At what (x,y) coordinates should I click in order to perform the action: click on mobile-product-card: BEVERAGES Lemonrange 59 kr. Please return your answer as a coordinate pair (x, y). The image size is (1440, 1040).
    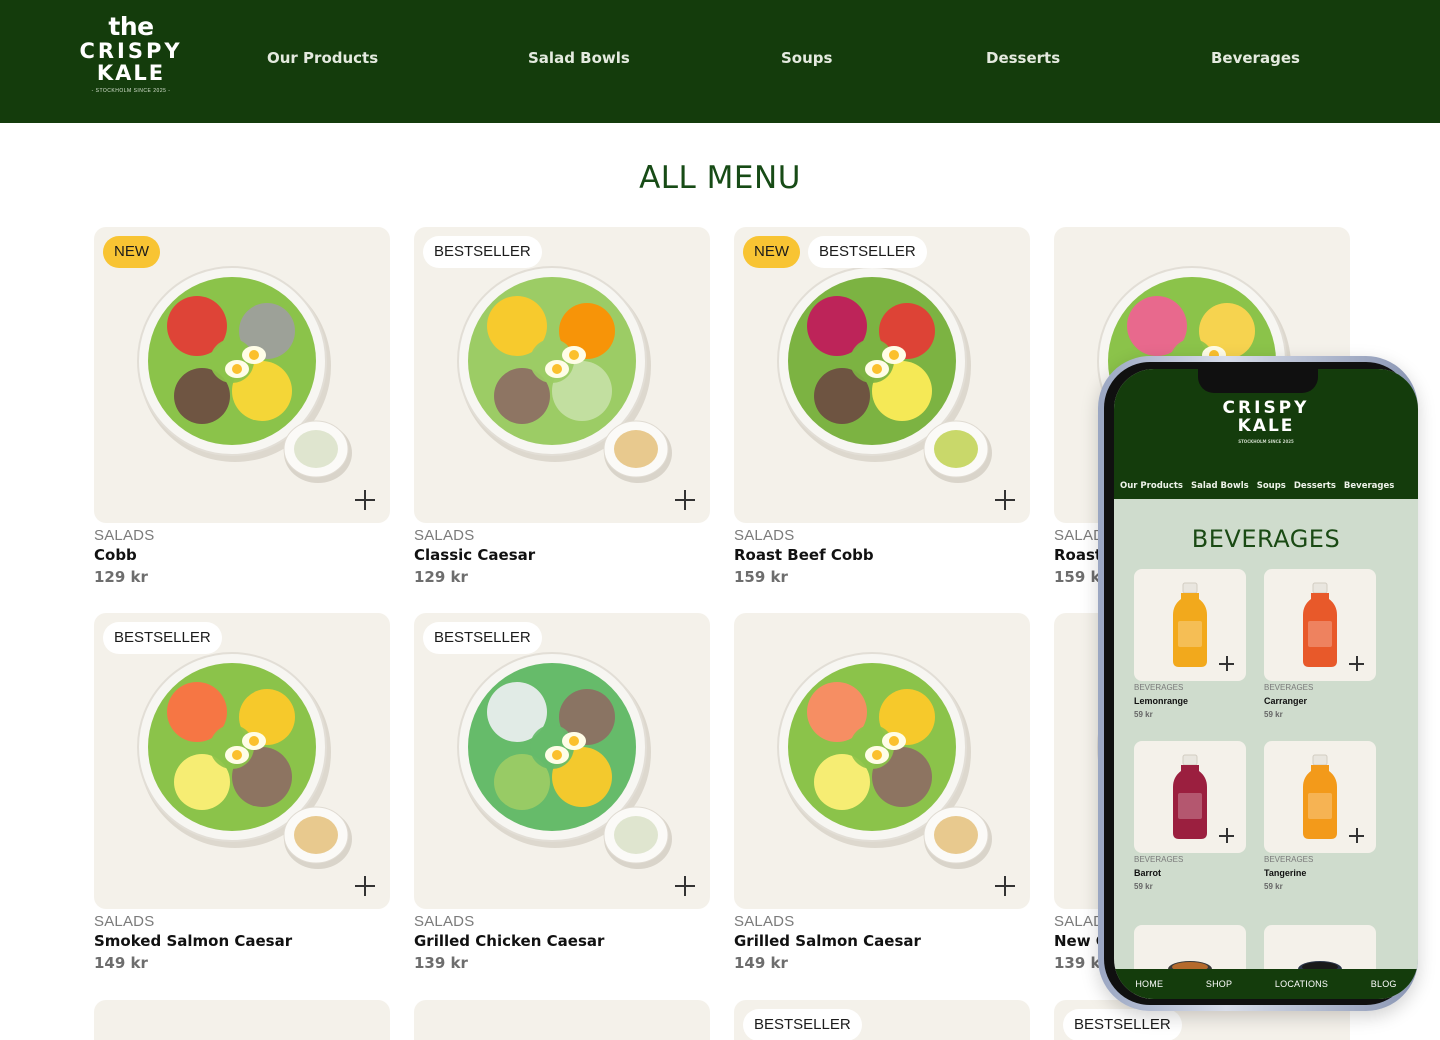
    Looking at the image, I should click on (1190, 647).